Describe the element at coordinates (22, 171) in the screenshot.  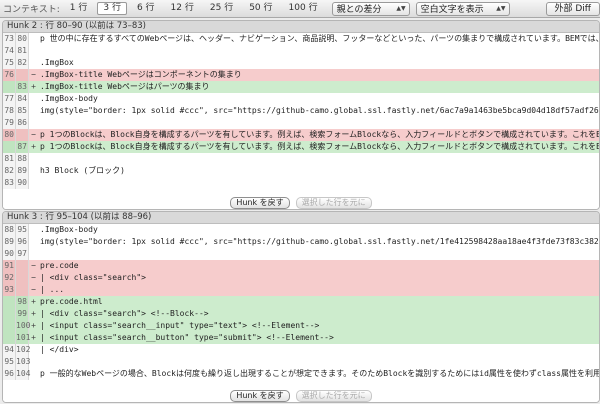
I see `new-line-number: 89` at that location.